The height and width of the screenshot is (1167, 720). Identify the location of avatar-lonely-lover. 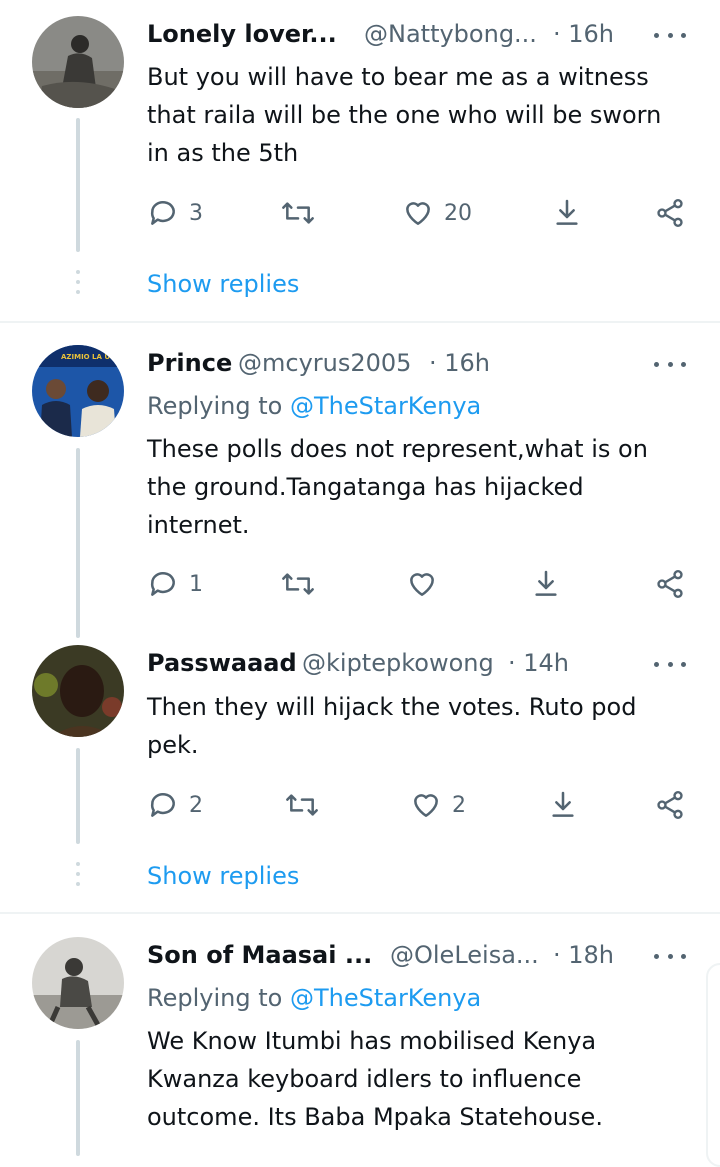
(78, 62).